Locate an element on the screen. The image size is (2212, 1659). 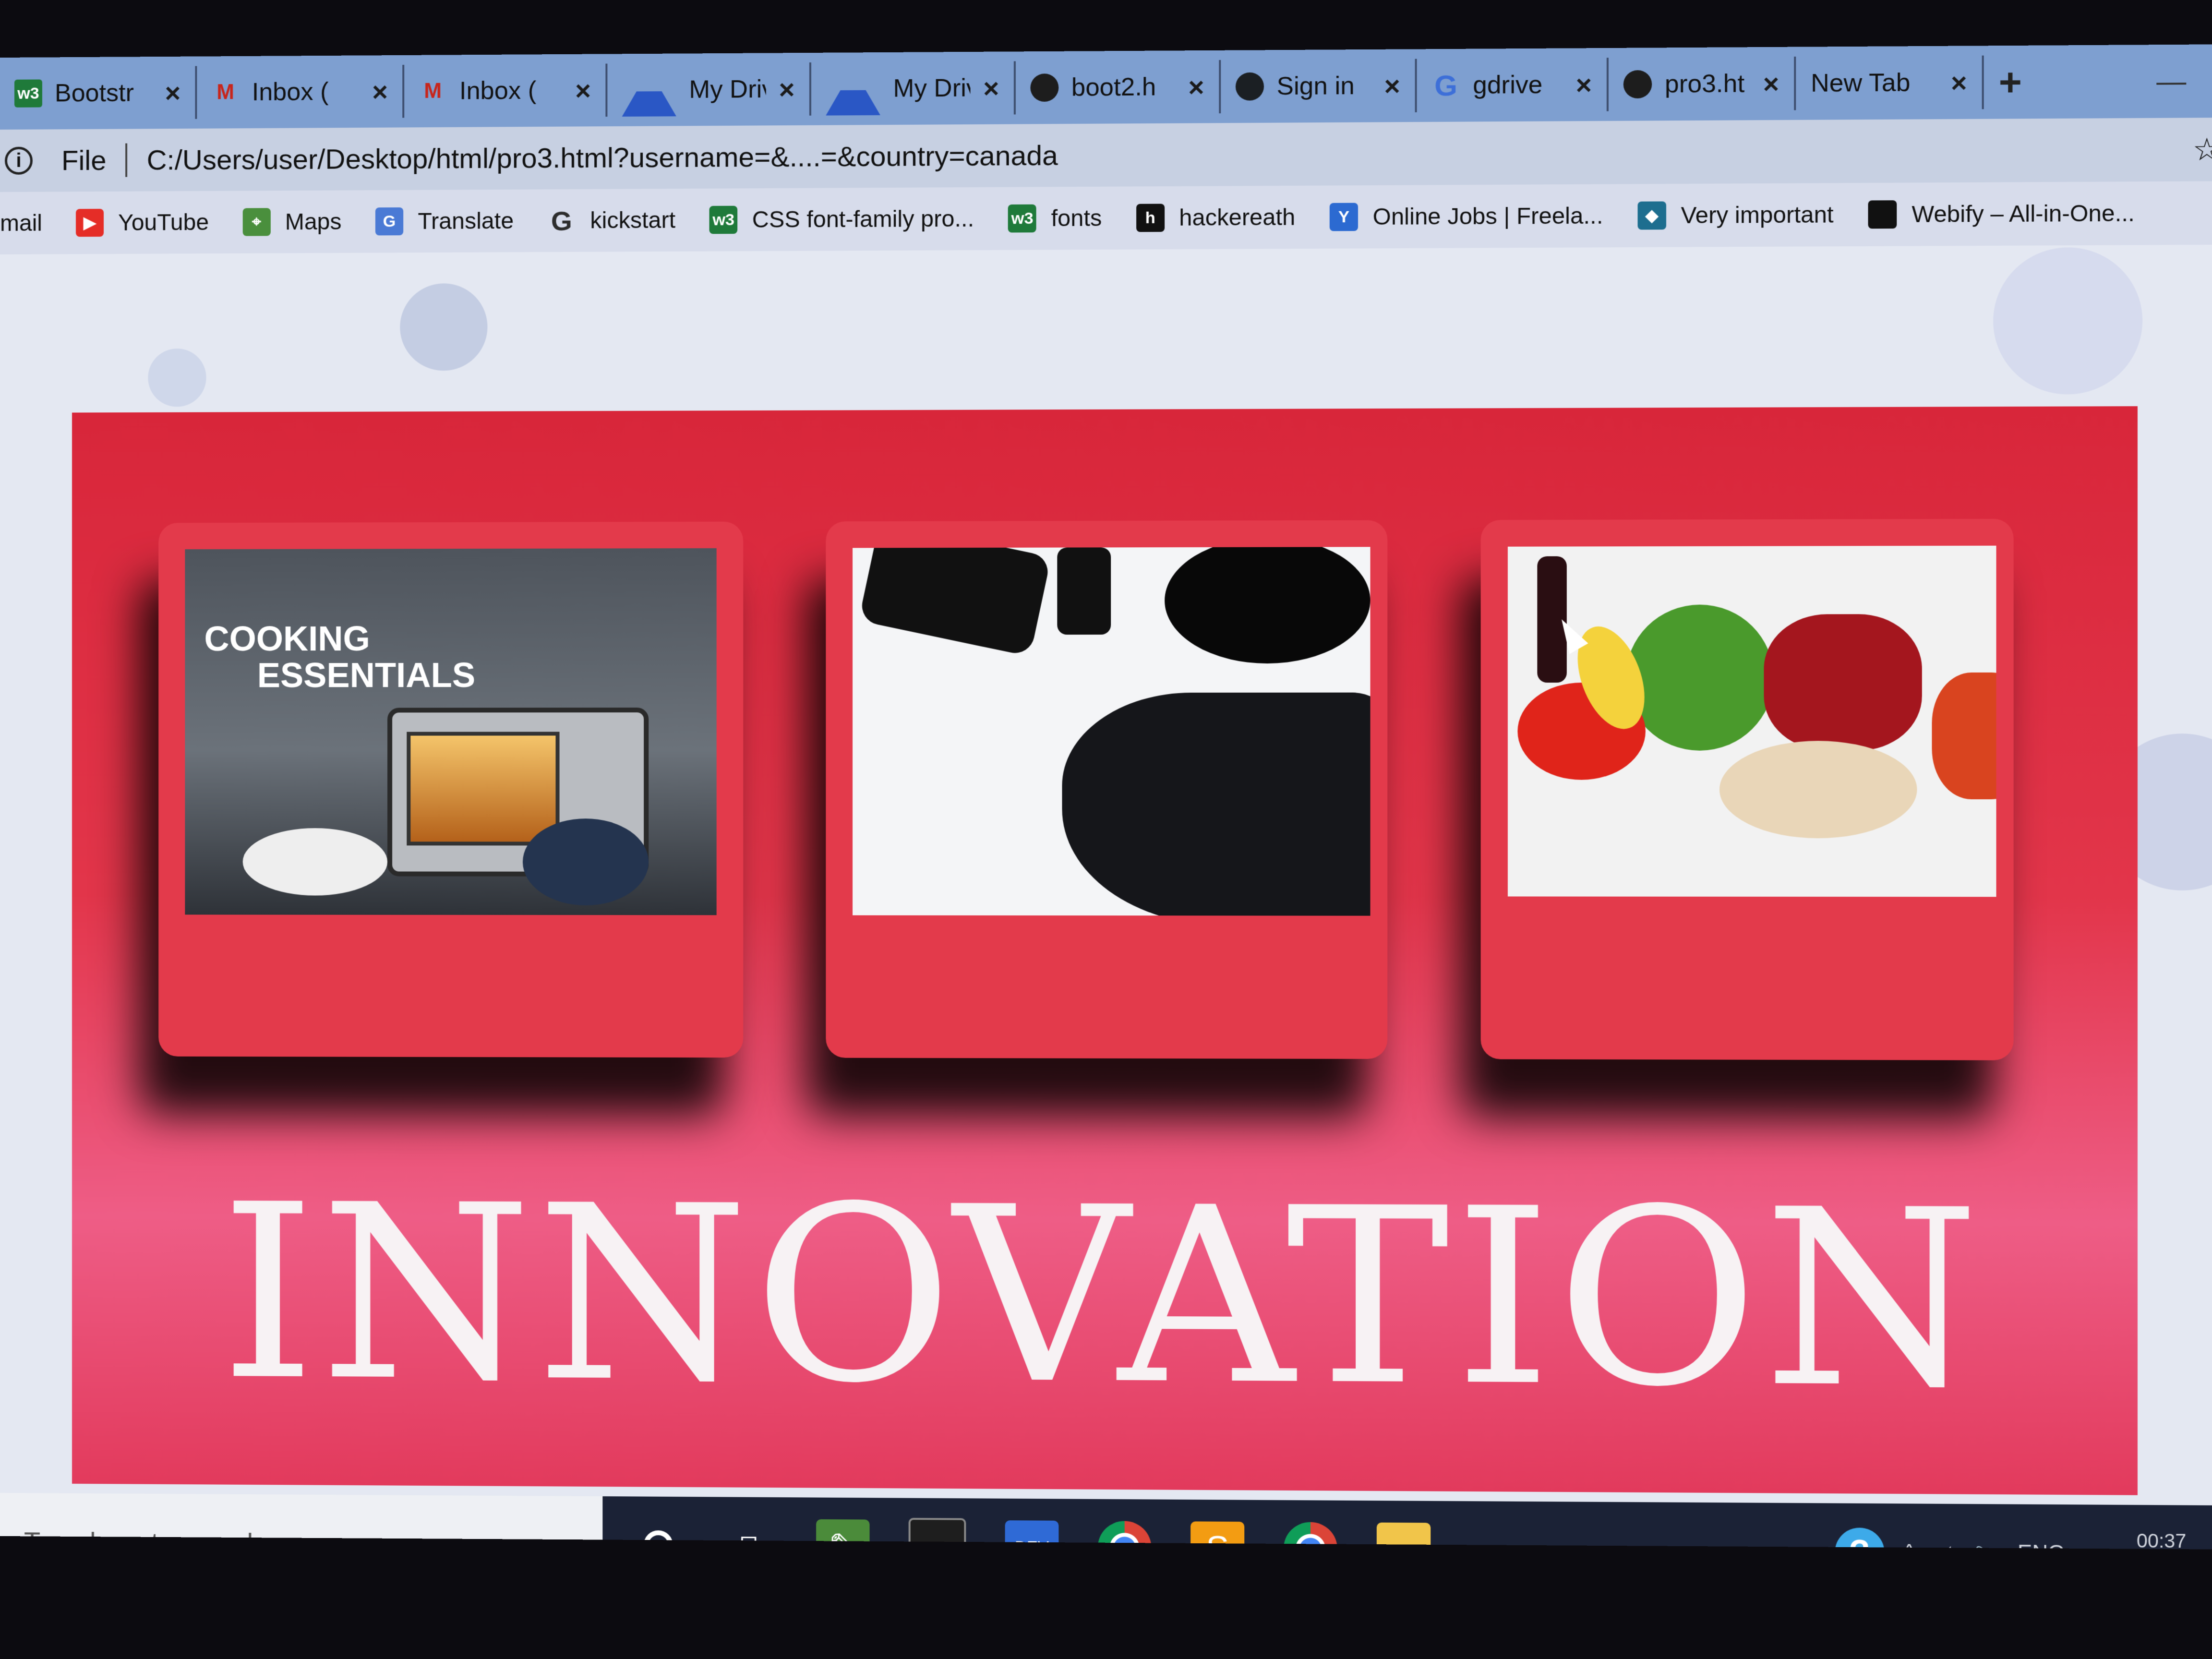
card-fashion is located at coordinates (1107, 789).